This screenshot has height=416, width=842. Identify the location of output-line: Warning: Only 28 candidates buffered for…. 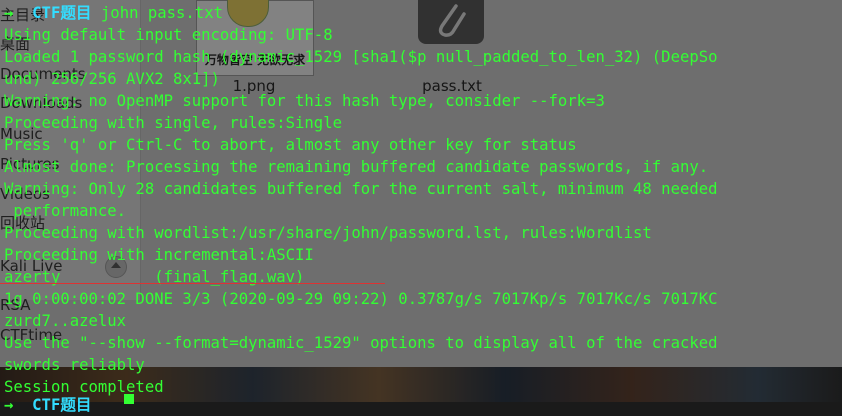
(361, 189).